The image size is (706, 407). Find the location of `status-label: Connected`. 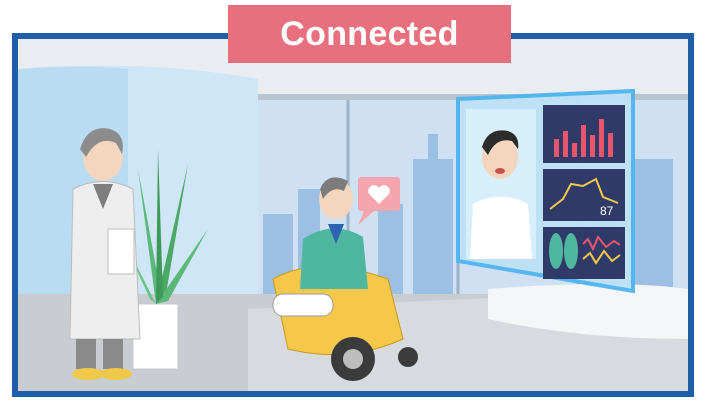

status-label: Connected is located at coordinates (369, 33).